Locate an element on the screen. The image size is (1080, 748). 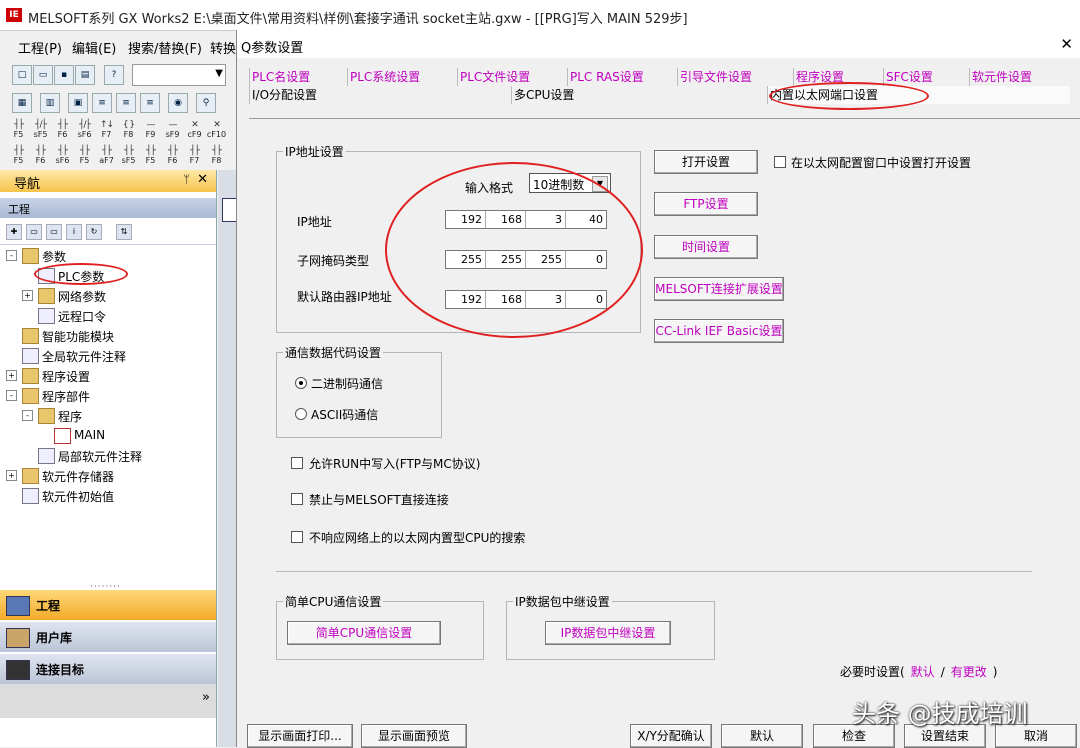
watch-icon: ◉ is located at coordinates (178, 103).